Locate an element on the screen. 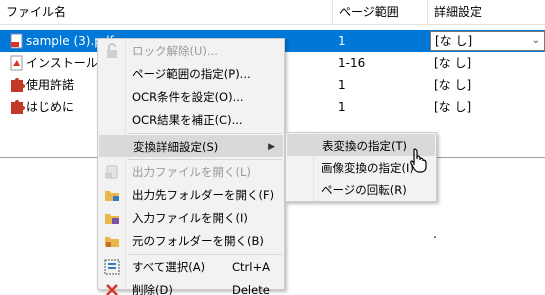 The width and height of the screenshot is (545, 295). menu-item-label: すべて選択(A) is located at coordinates (169, 267).